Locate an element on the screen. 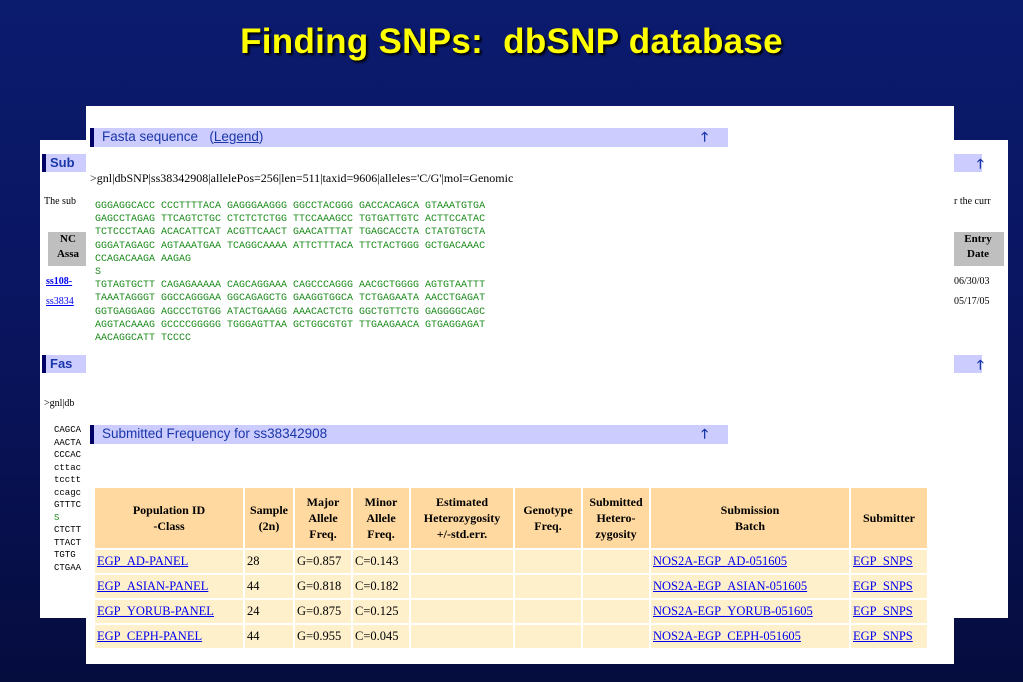 This screenshot has width=1023, height=682. snp-allele-marker: S is located at coordinates (98, 273).